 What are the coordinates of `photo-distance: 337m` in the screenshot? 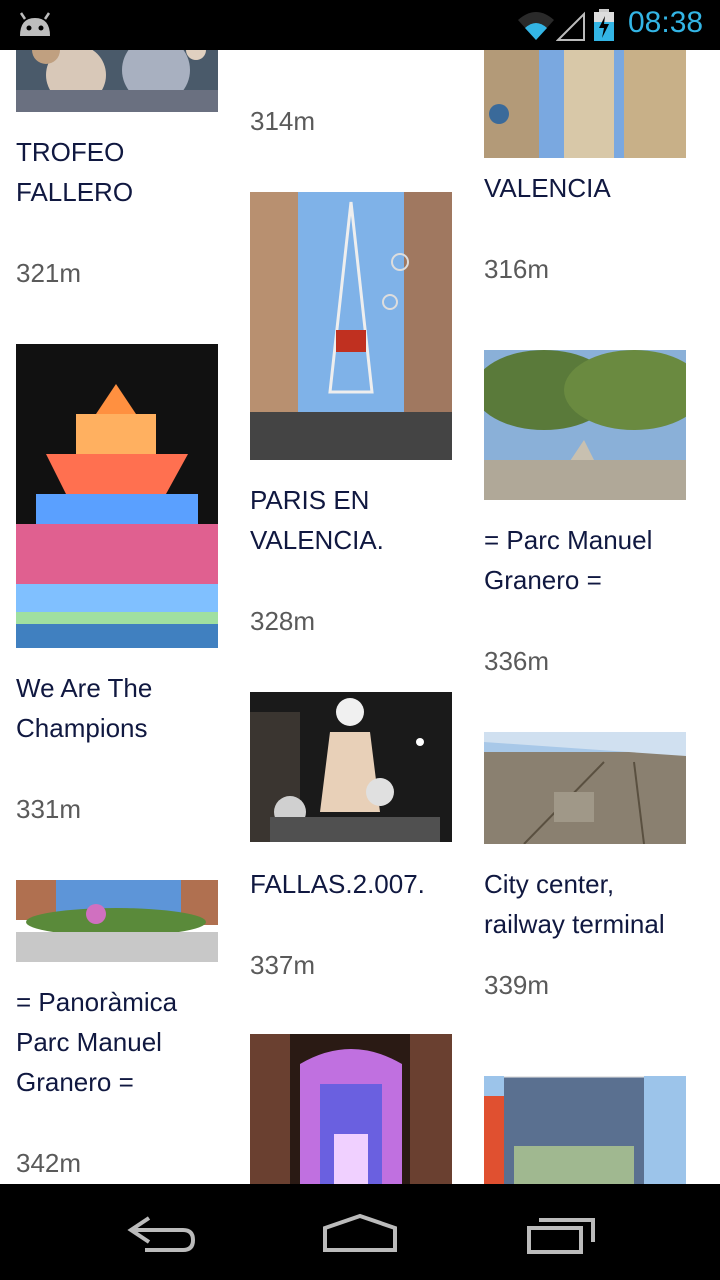 It's located at (283, 965).